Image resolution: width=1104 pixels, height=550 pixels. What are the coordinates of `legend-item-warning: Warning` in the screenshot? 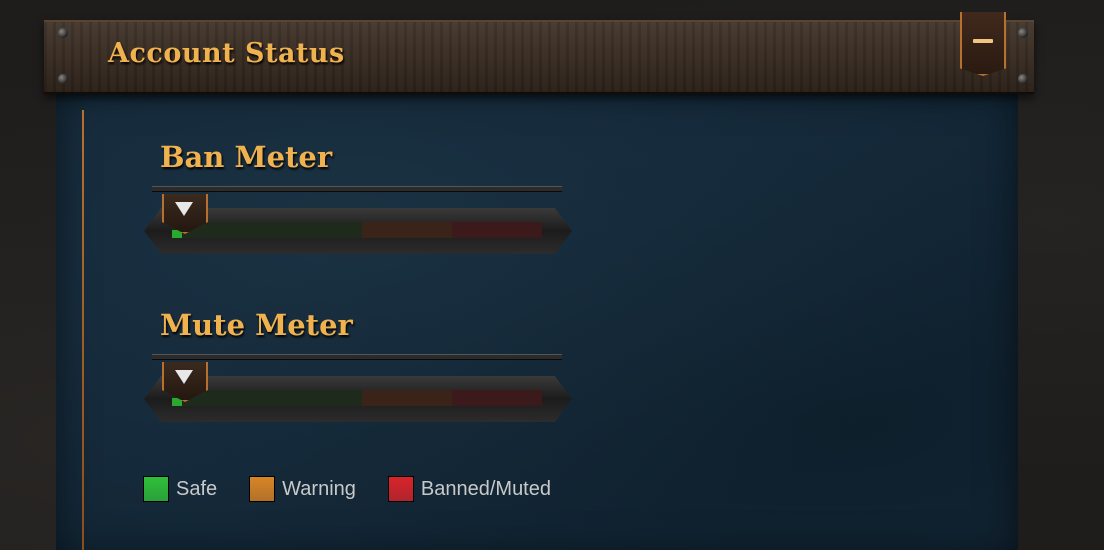 It's located at (302, 489).